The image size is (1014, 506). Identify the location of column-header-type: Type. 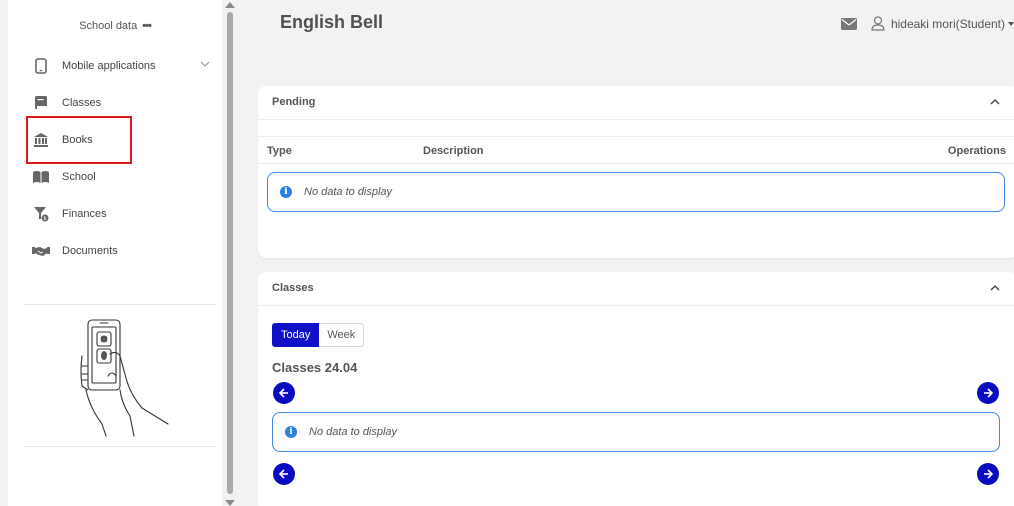
(279, 151).